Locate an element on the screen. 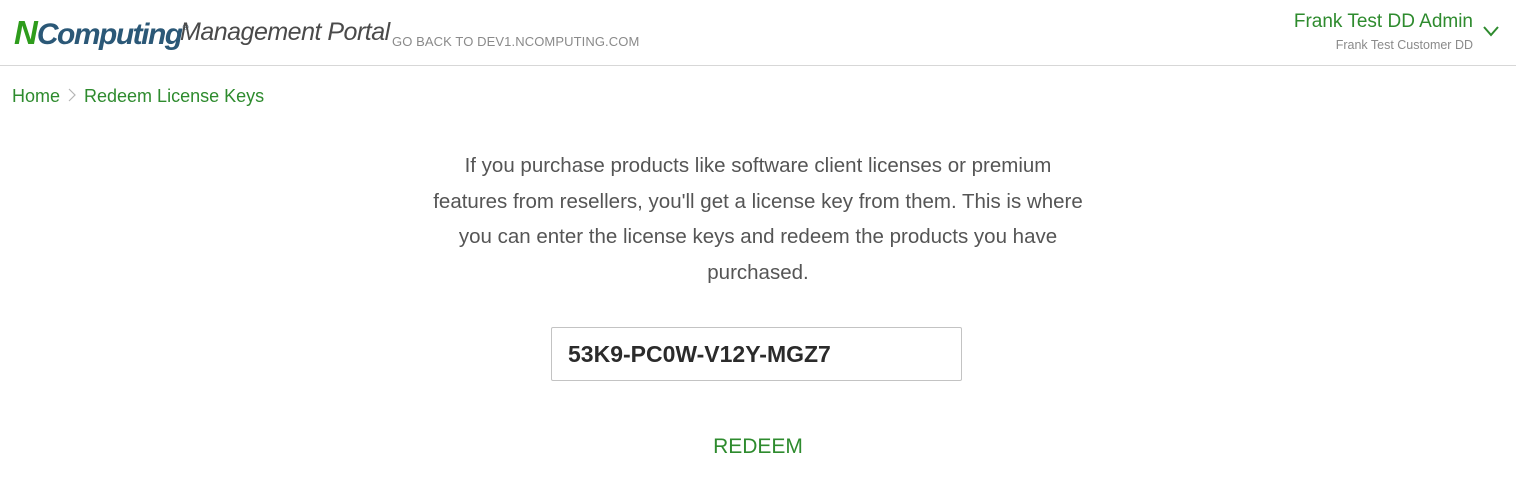 The image size is (1516, 481). chevron-down-icon is located at coordinates (1491, 31).